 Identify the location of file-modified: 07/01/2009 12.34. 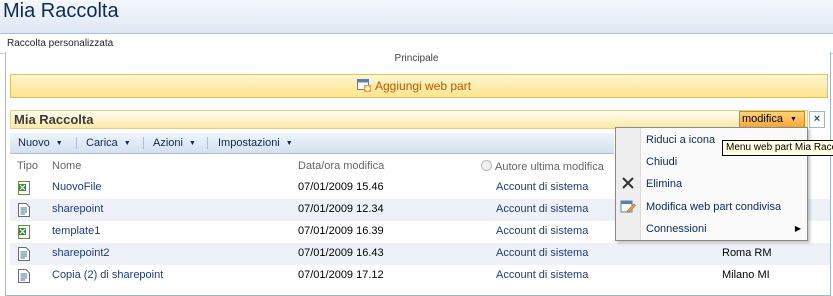
(341, 209).